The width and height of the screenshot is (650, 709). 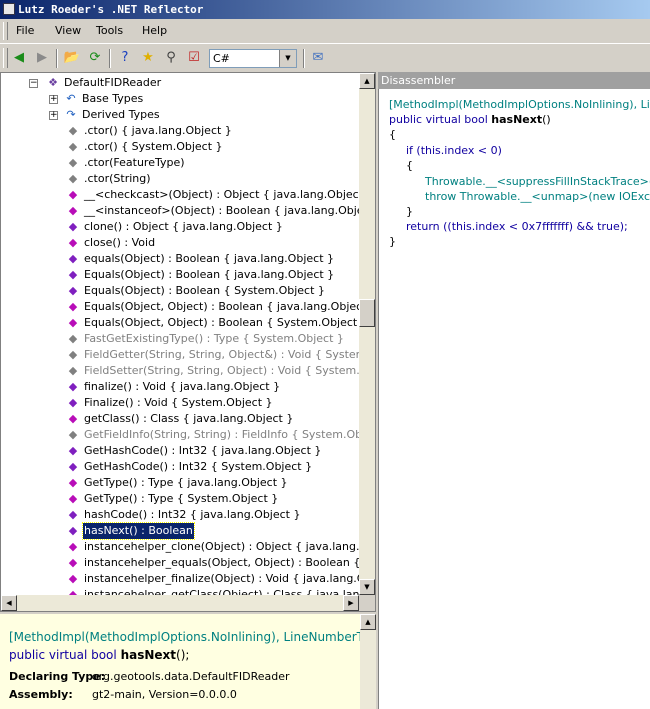 I want to click on tree-member-label: close() : Void, so click(x=120, y=242).